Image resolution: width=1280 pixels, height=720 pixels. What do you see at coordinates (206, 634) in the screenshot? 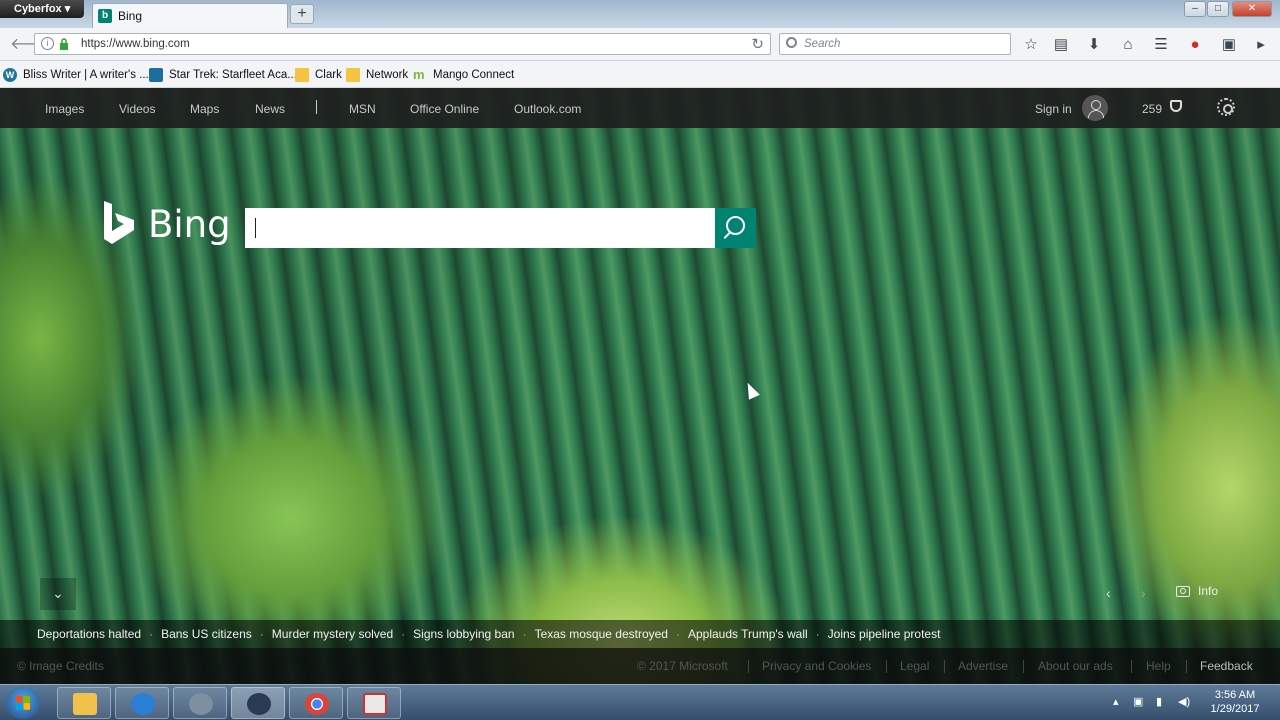
I see `news-item: Bans US citizens` at bounding box center [206, 634].